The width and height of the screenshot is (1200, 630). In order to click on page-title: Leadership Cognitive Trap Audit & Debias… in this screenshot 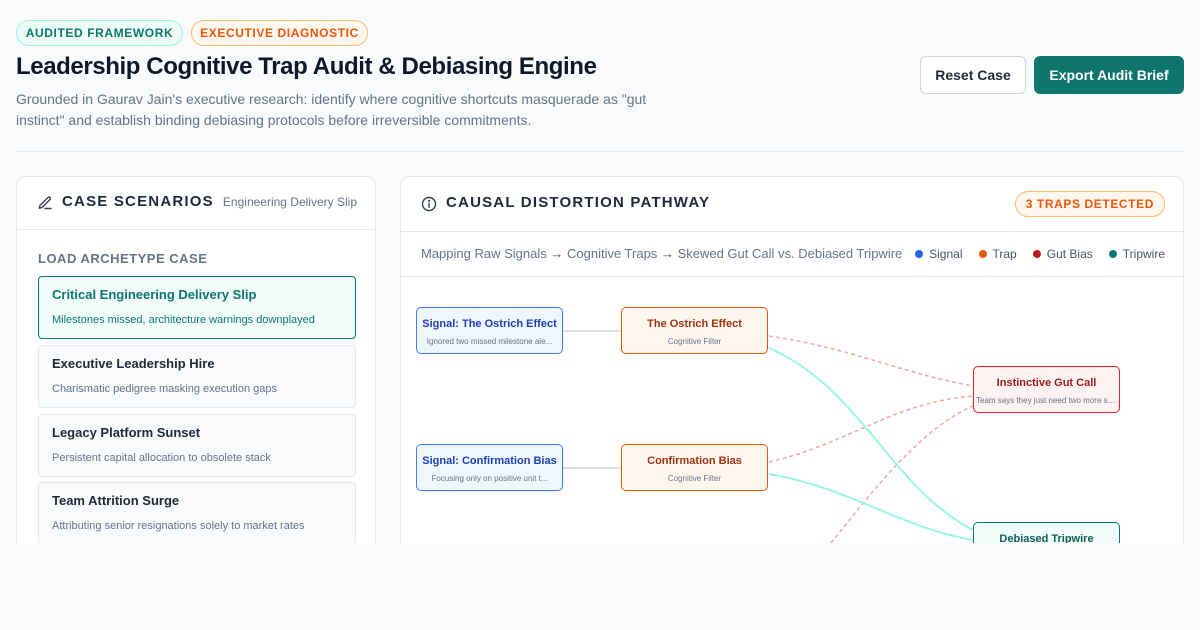, I will do `click(306, 66)`.